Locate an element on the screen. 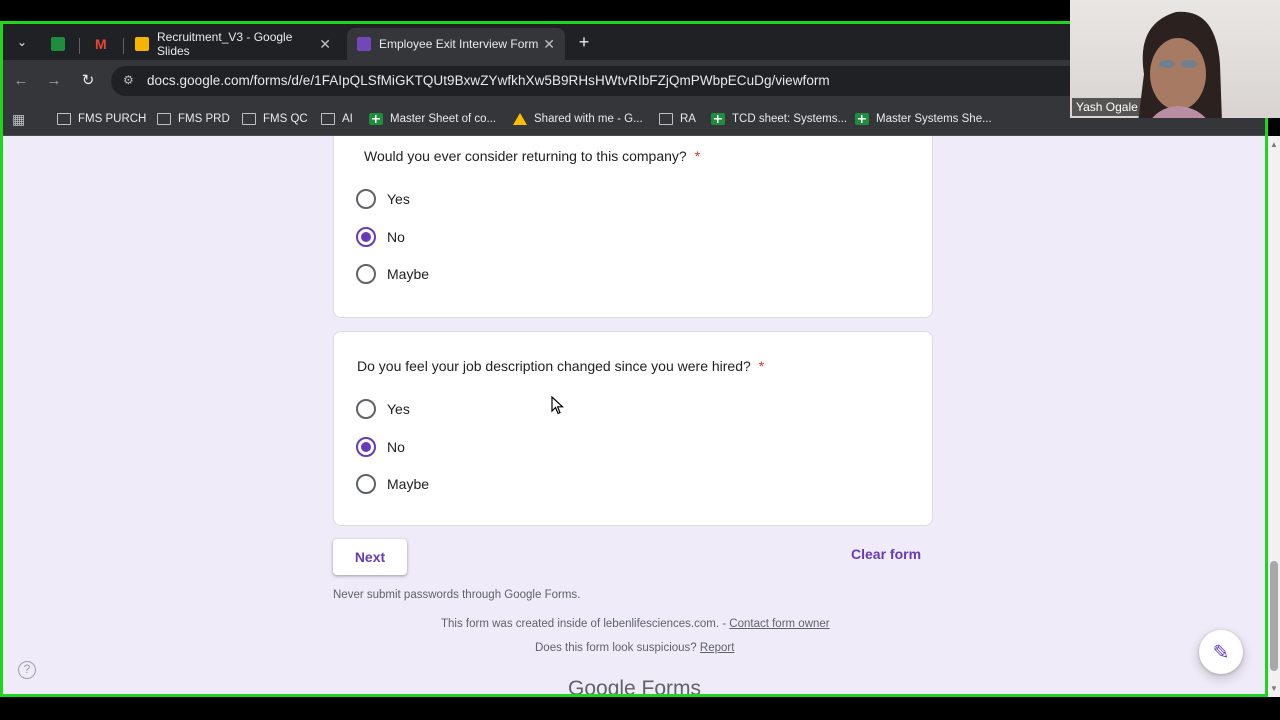 The image size is (1280, 720). reload-icon: ↻ is located at coordinates (88, 81).